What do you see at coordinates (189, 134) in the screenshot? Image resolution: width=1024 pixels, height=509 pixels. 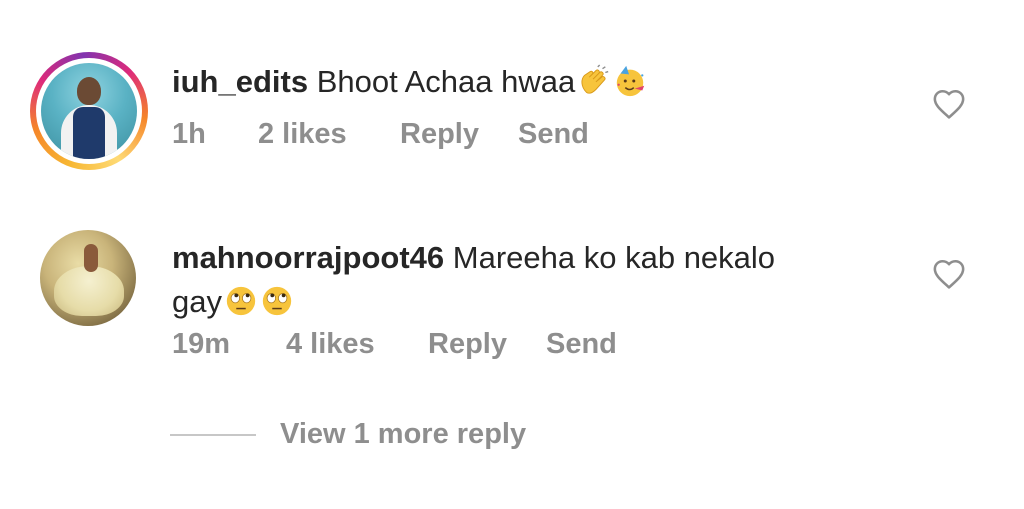 I see `comment-time: 1h` at bounding box center [189, 134].